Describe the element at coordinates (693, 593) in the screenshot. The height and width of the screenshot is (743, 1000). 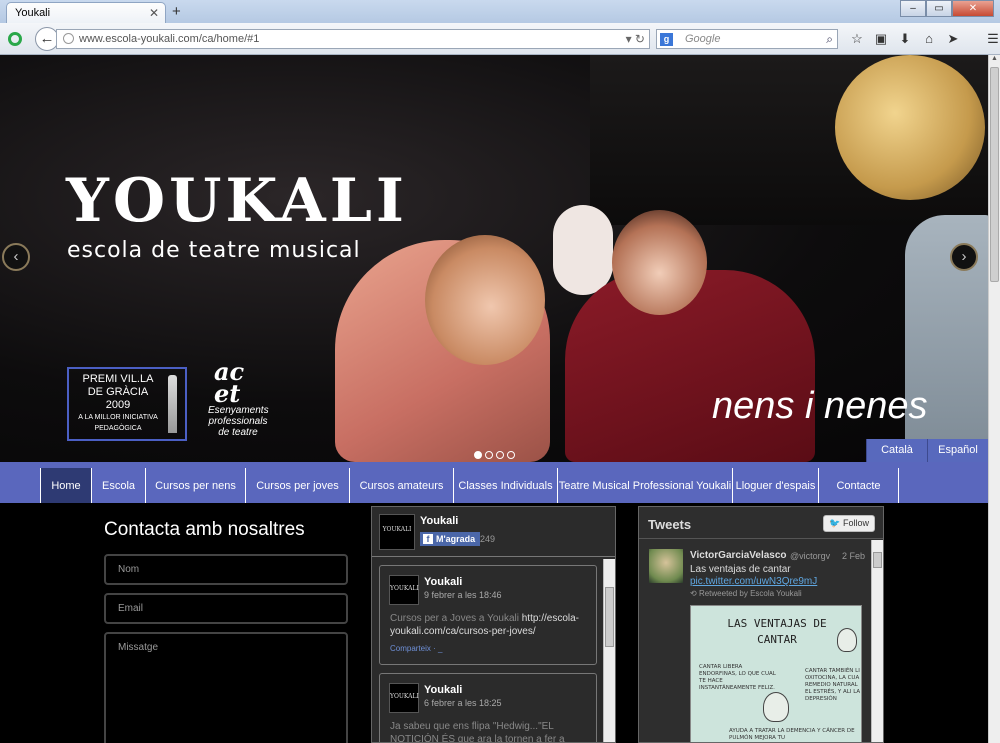
I see `retweet-icon: ⟲` at that location.